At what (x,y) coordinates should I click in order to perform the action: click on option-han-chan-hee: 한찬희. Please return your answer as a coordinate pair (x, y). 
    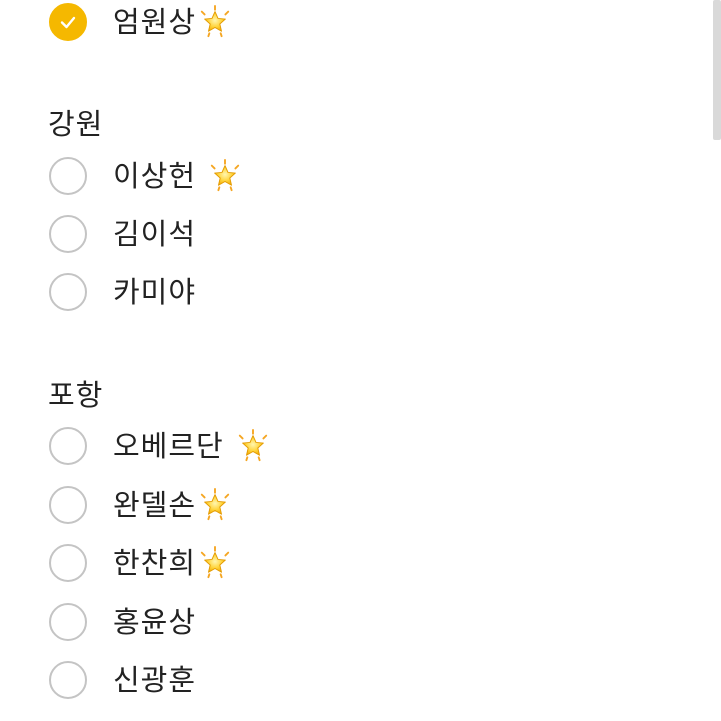
    Looking at the image, I should click on (140, 563).